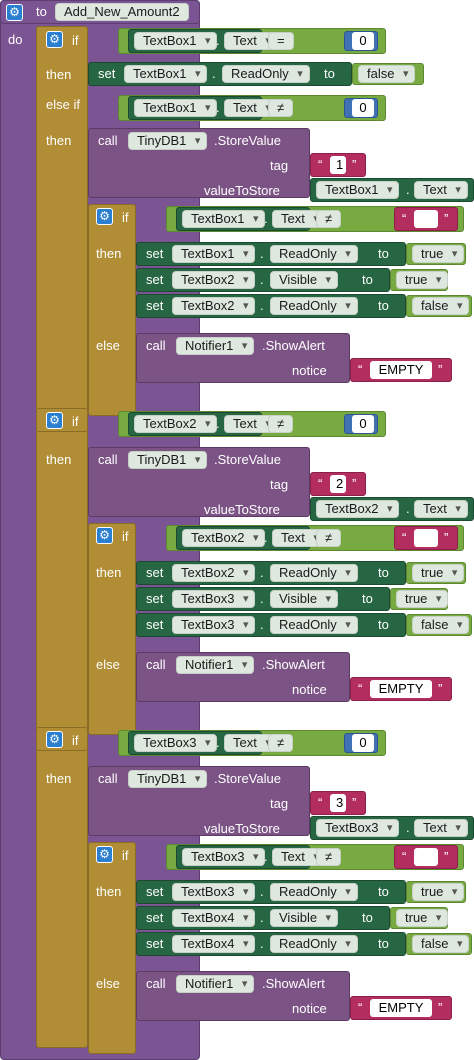 The height and width of the screenshot is (1060, 474). What do you see at coordinates (338, 165) in the screenshot?
I see `text-value-field: 1` at bounding box center [338, 165].